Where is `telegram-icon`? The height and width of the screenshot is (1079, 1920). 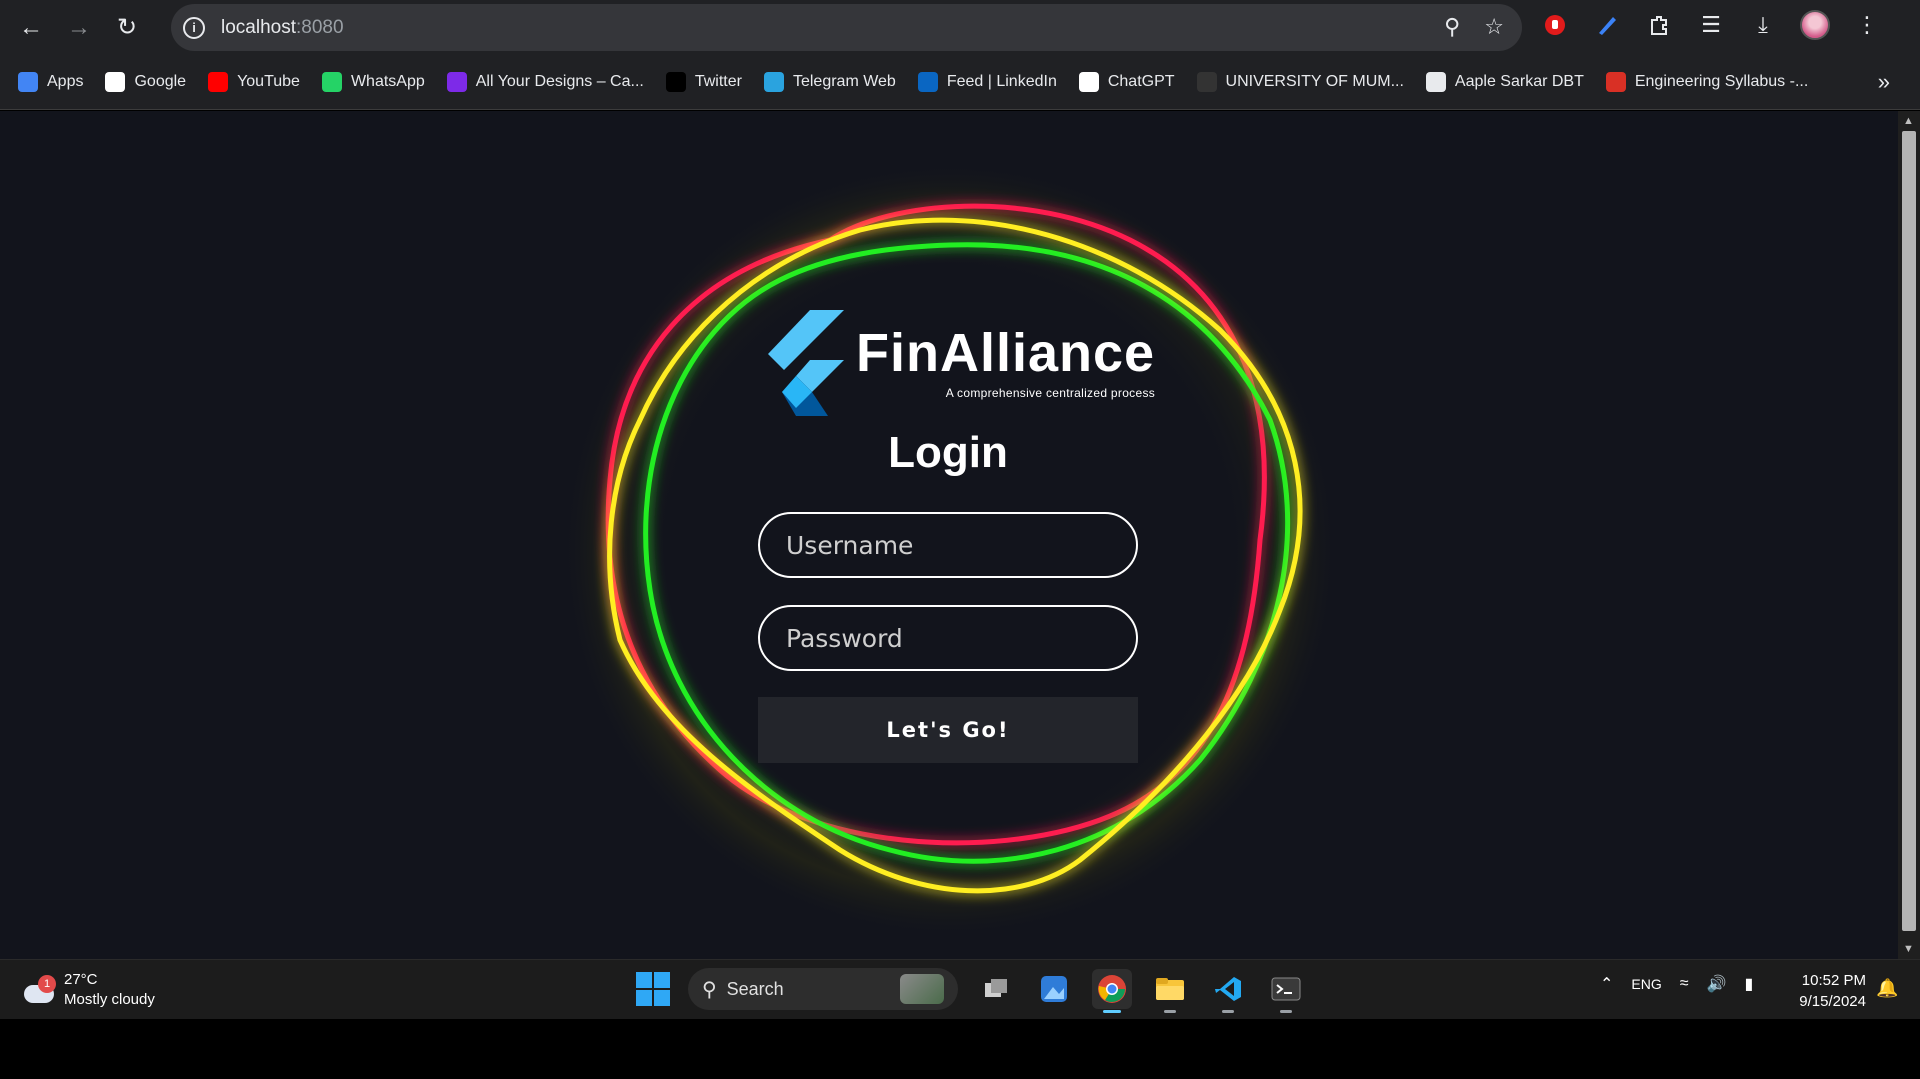 telegram-icon is located at coordinates (773, 82).